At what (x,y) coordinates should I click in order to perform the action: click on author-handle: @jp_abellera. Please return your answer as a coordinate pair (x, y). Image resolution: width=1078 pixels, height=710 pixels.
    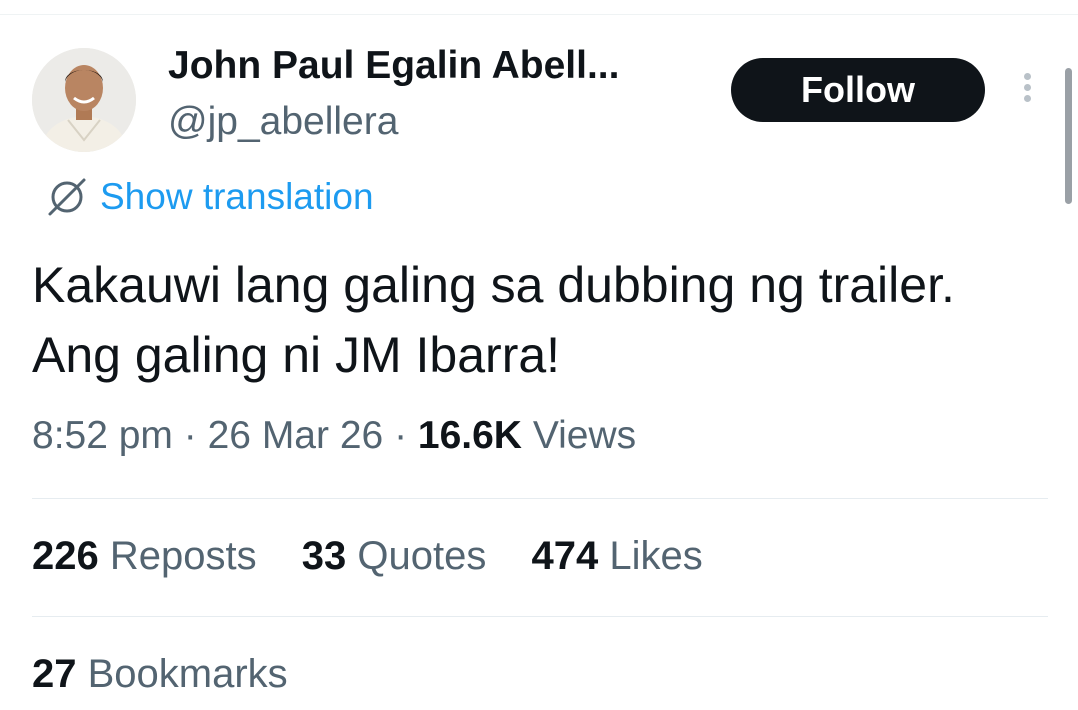
    Looking at the image, I should click on (283, 122).